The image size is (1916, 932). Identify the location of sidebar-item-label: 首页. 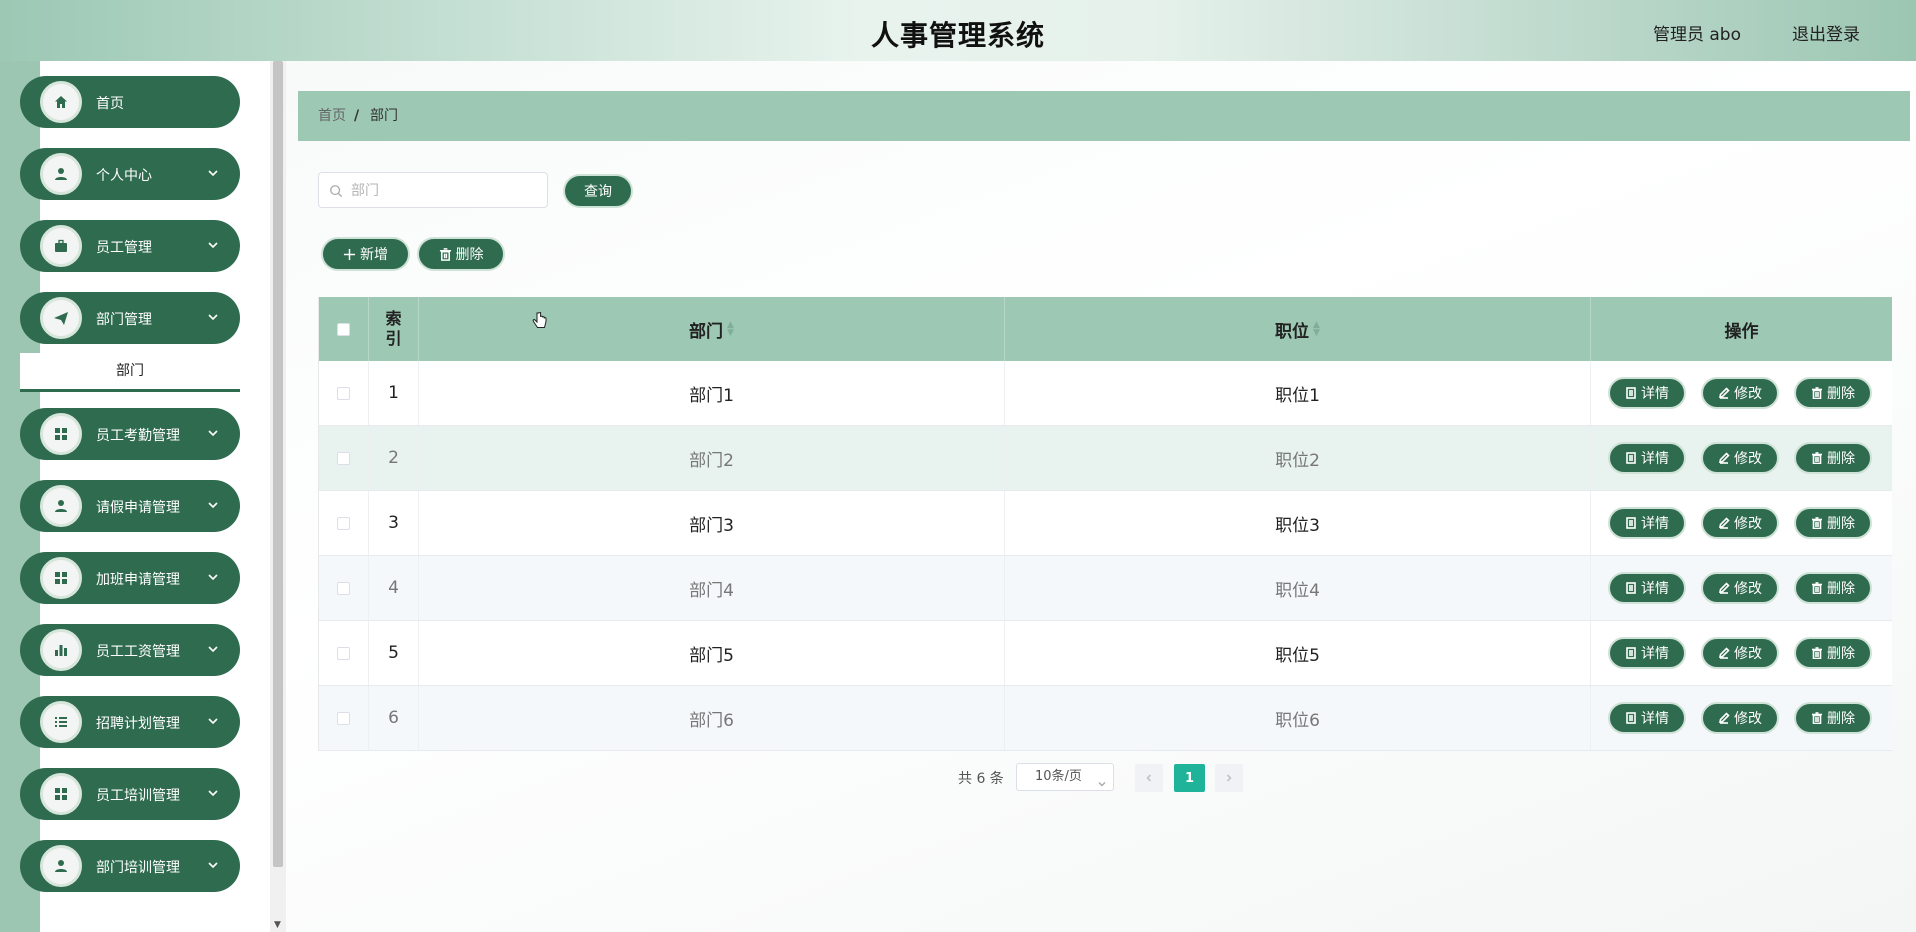
(110, 104).